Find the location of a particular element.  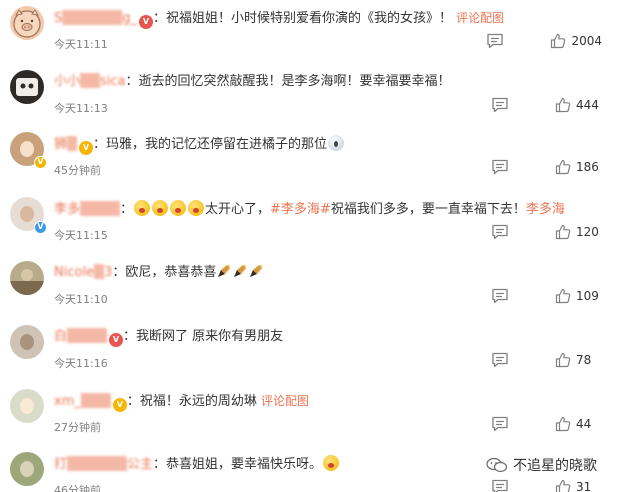

comment-time: 46分钟前 is located at coordinates (77, 488).